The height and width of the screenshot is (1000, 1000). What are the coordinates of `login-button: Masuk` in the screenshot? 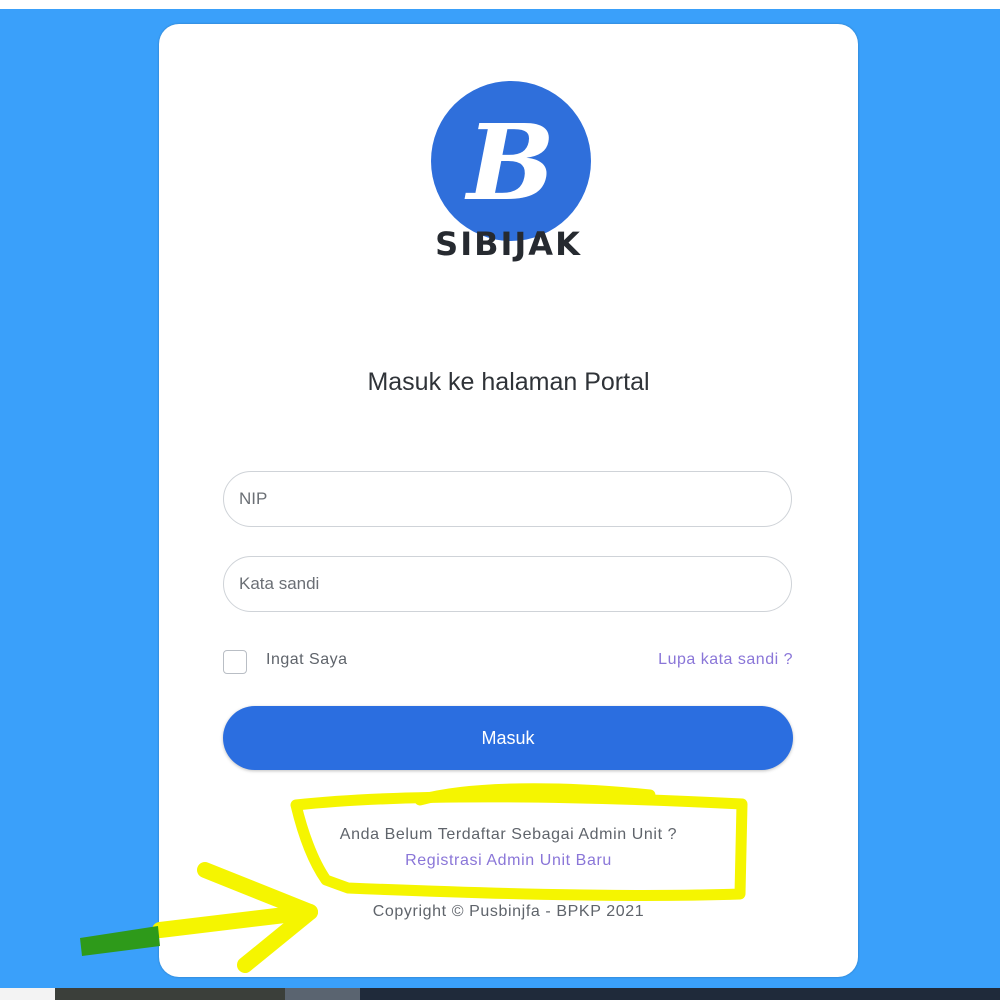 It's located at (508, 738).